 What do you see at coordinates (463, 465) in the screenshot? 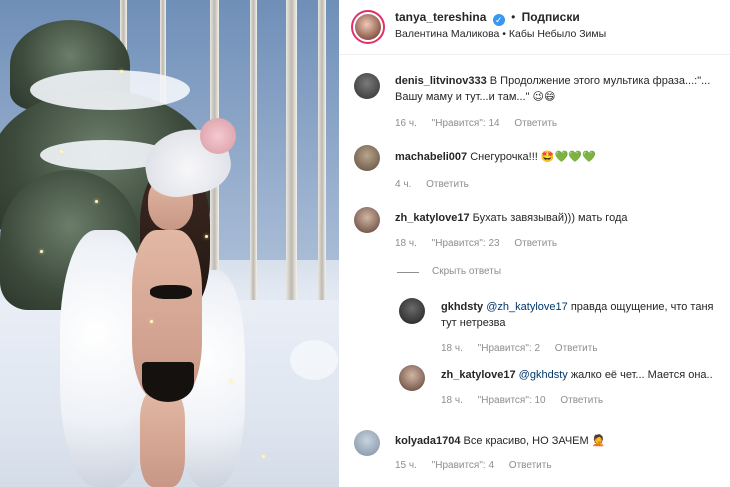
I see `comment-likes: "Нравится": 4` at bounding box center [463, 465].